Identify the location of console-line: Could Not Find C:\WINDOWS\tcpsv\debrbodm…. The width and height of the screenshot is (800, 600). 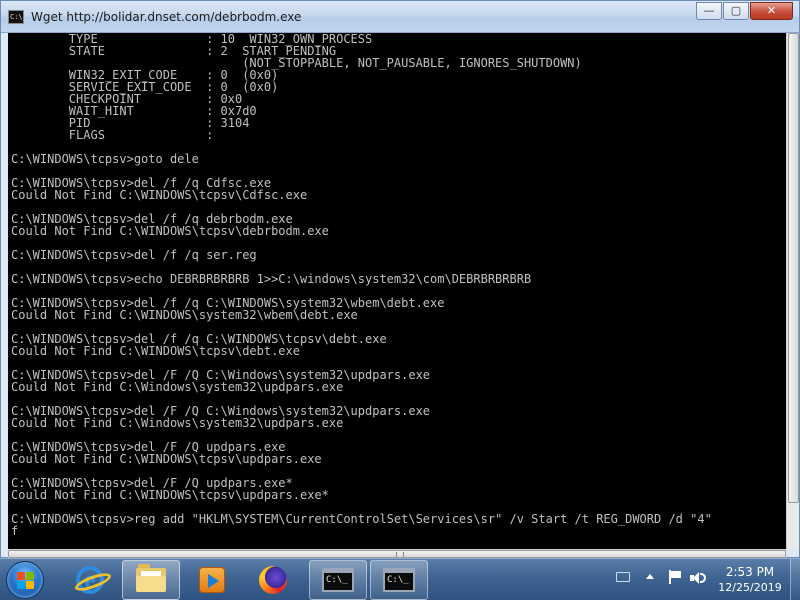
(170, 231).